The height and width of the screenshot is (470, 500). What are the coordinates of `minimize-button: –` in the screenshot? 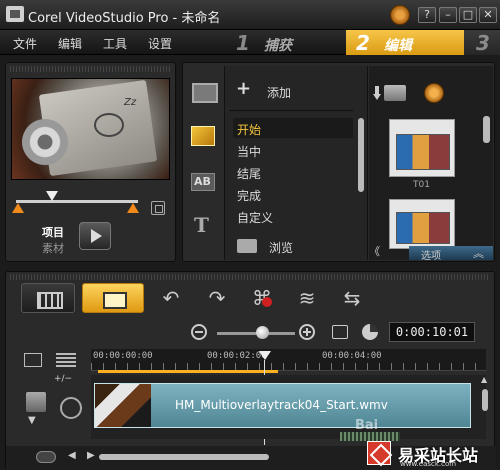 It's located at (448, 15).